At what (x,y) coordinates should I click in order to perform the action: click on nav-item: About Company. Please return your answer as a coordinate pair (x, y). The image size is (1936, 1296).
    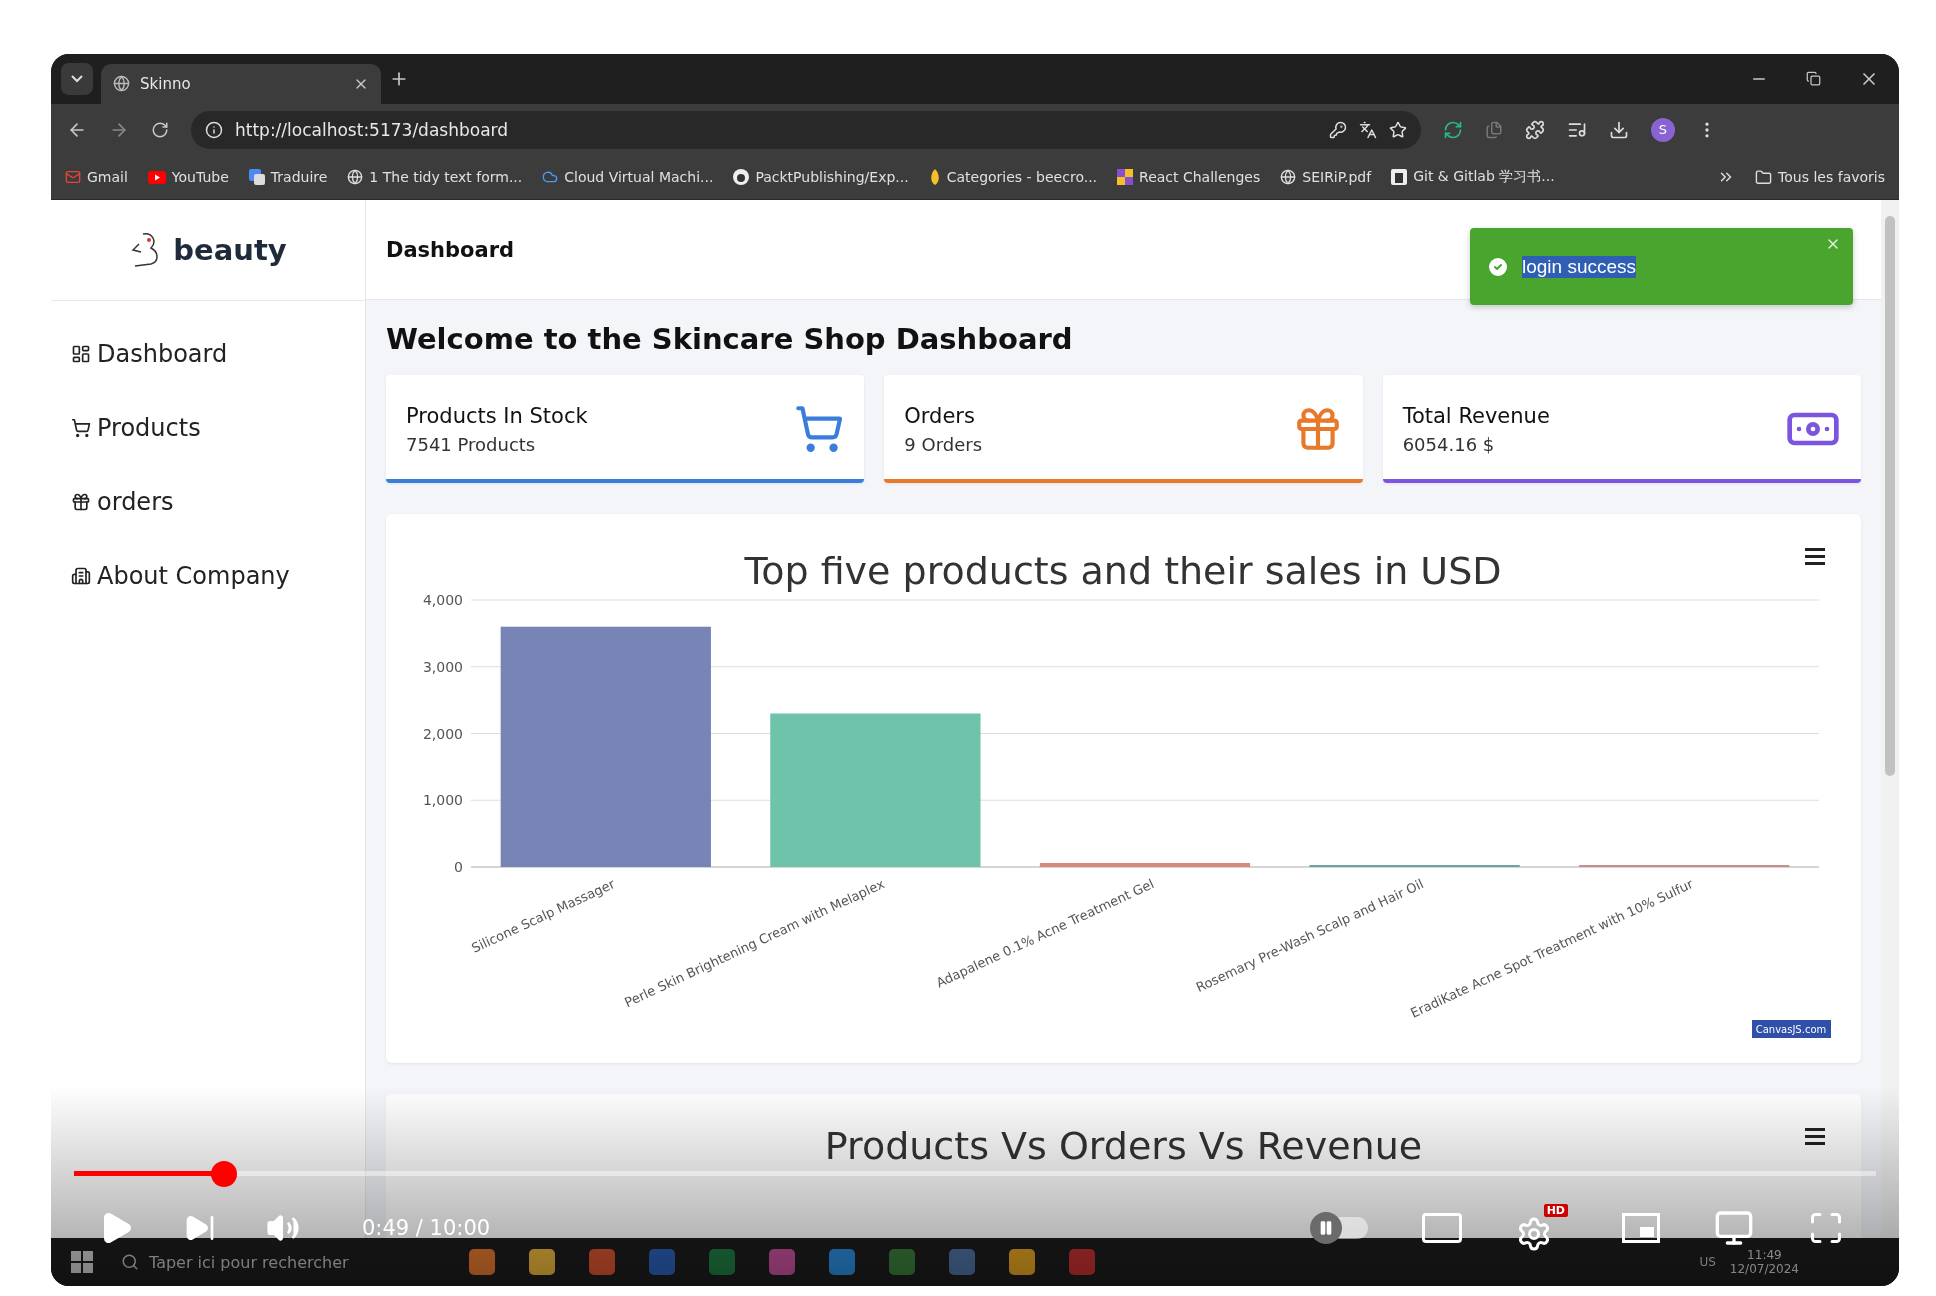
    Looking at the image, I should click on (218, 576).